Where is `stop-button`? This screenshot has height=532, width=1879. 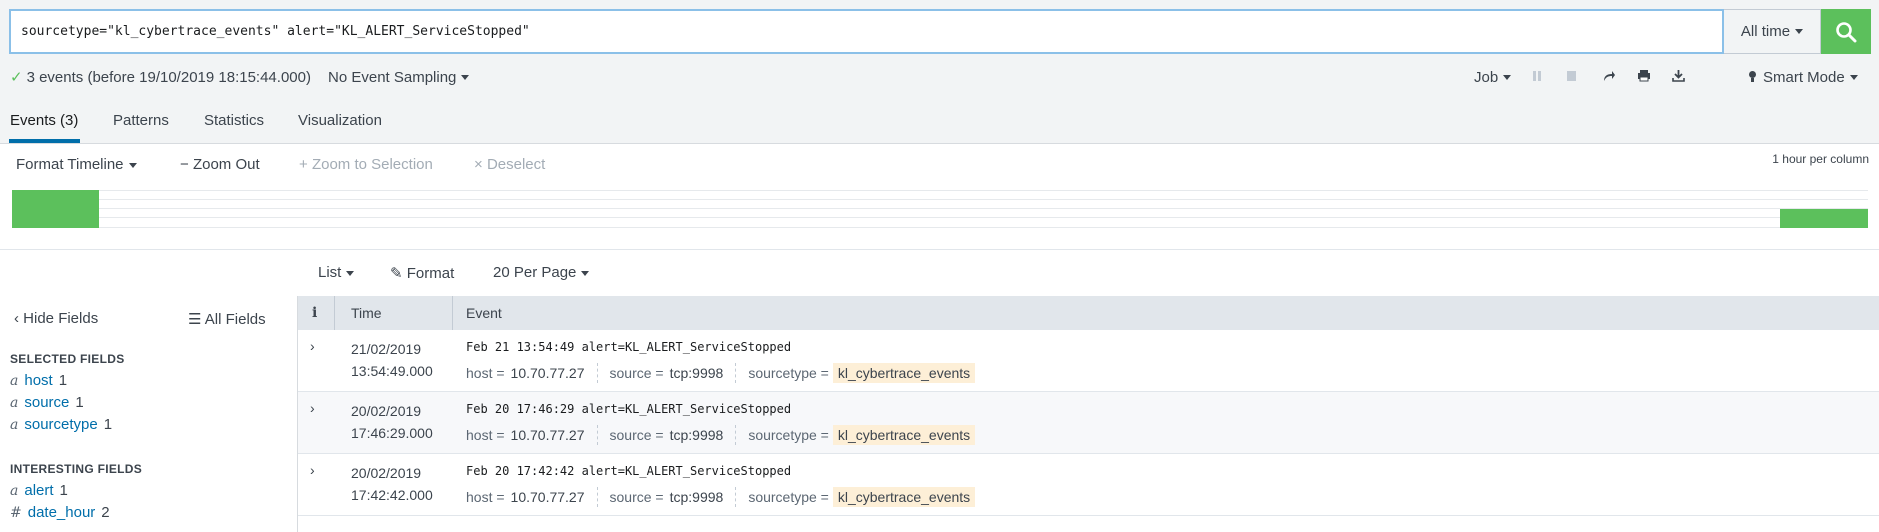
stop-button is located at coordinates (1571, 77).